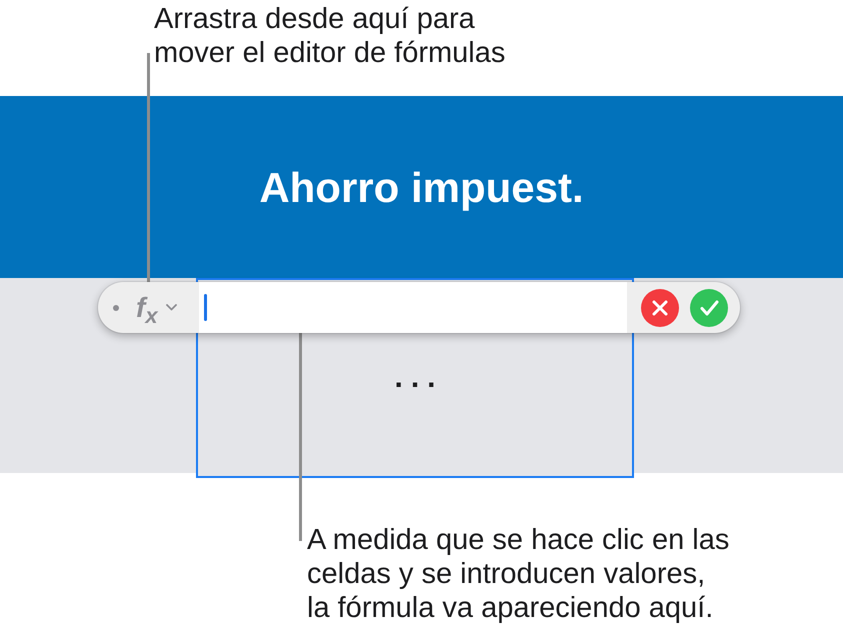  Describe the element at coordinates (116, 307) in the screenshot. I see `handle-dot-icon` at that location.